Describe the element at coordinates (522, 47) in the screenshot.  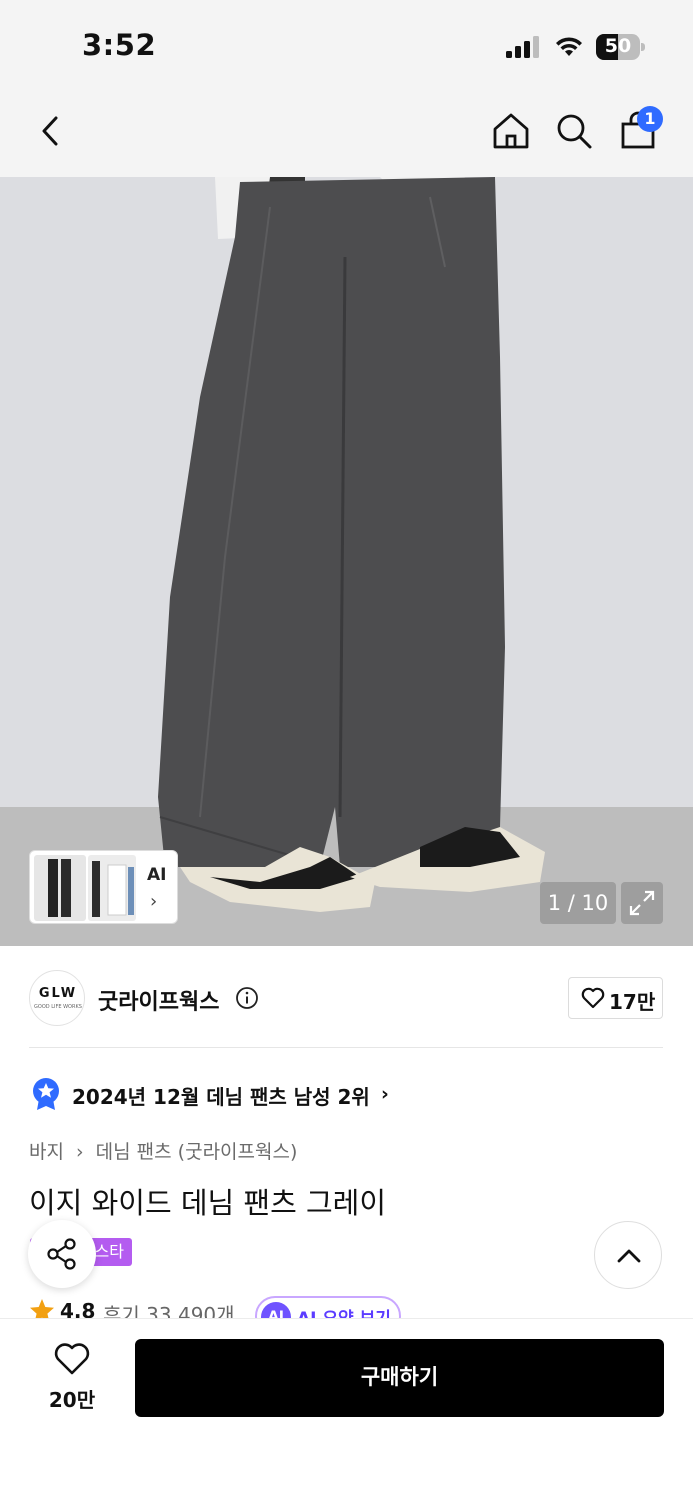
I see `cellular-signal-icon` at that location.